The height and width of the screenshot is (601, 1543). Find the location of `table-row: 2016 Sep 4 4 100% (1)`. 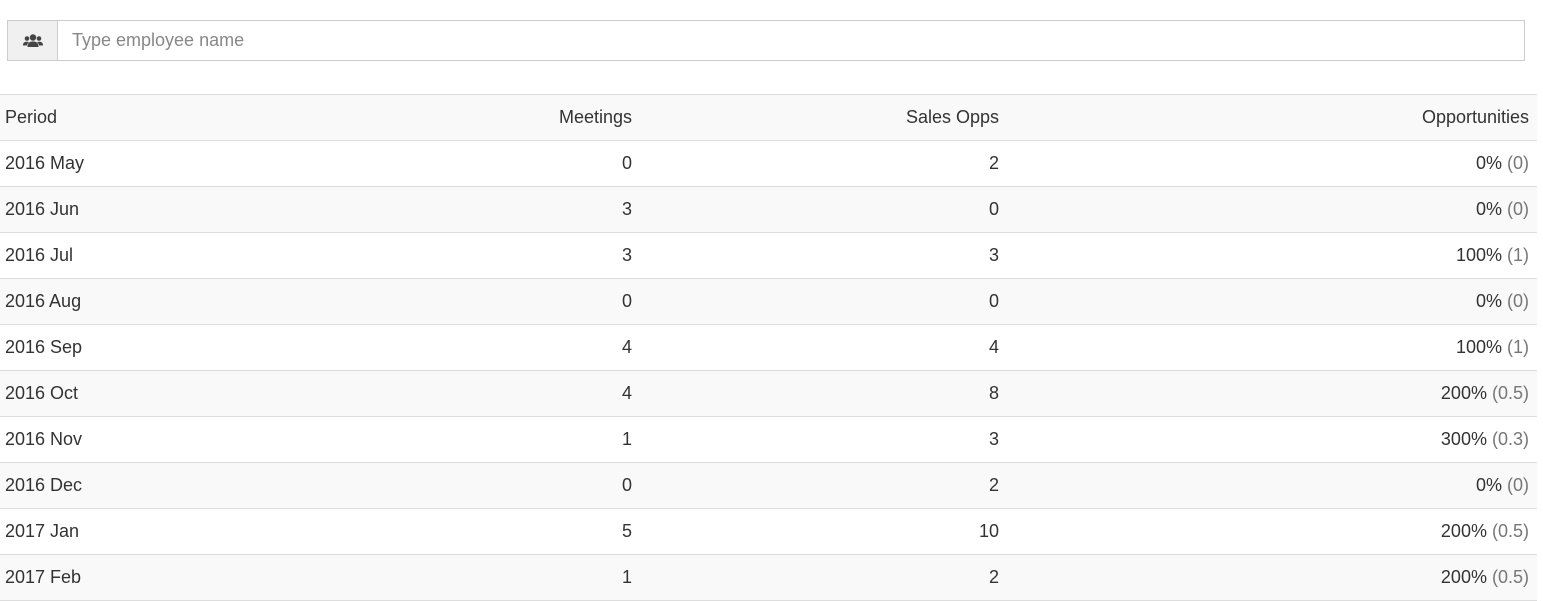

table-row: 2016 Sep 4 4 100% (1) is located at coordinates (768, 347).